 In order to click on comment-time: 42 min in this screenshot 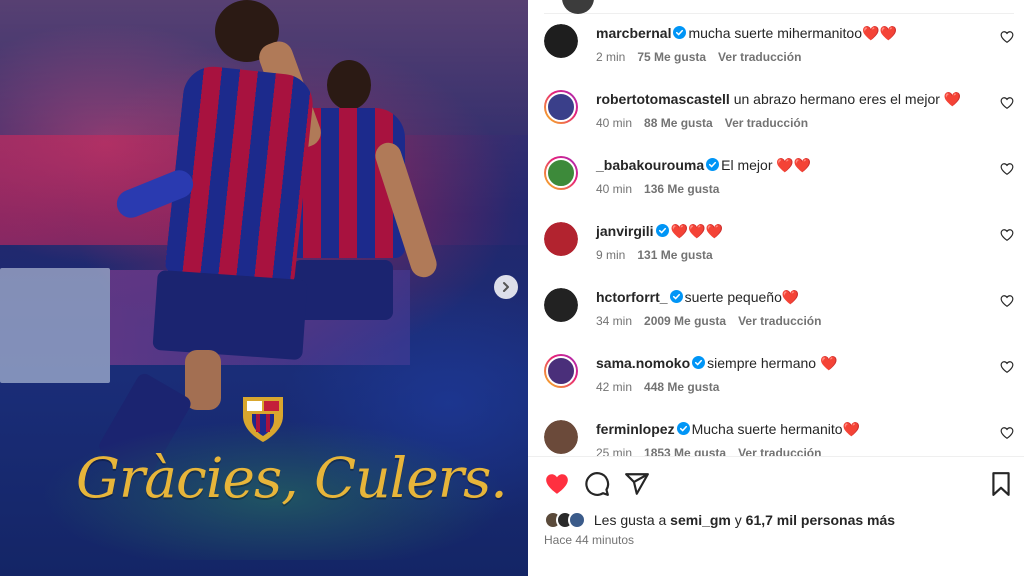, I will do `click(614, 387)`.